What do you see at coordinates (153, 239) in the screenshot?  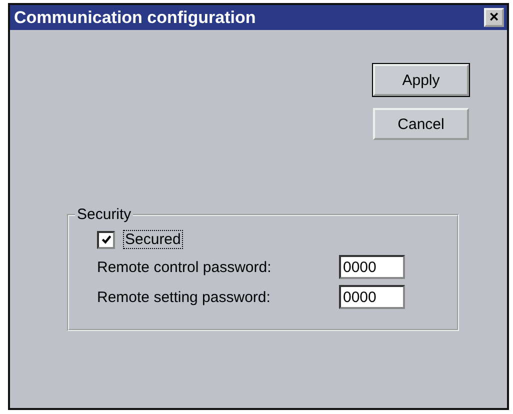 I see `checkbox-label: Secured` at bounding box center [153, 239].